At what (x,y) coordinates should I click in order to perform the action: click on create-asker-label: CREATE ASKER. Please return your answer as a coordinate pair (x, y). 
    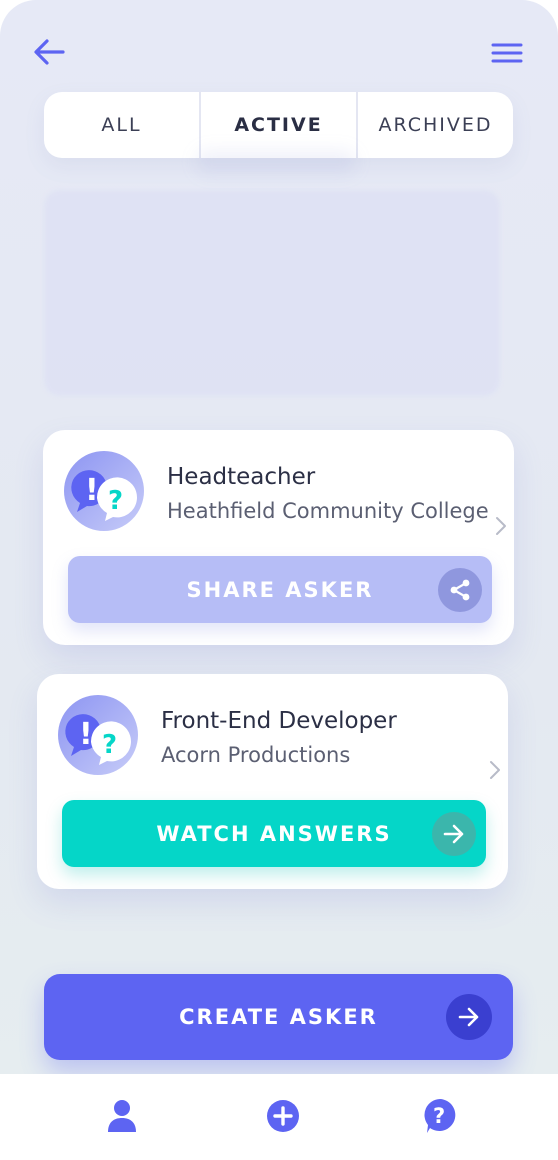
    Looking at the image, I should click on (278, 1017).